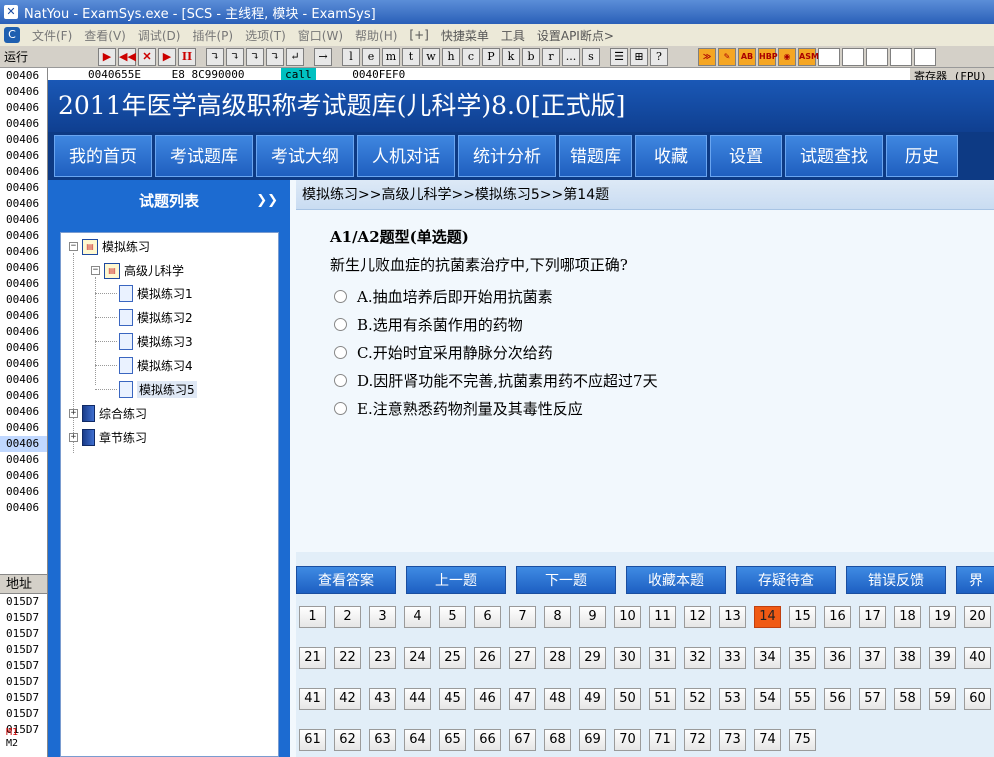 The width and height of the screenshot is (994, 757). What do you see at coordinates (443, 296) in the screenshot?
I see `option-a: A.抽血培养后即开始用抗菌素` at bounding box center [443, 296].